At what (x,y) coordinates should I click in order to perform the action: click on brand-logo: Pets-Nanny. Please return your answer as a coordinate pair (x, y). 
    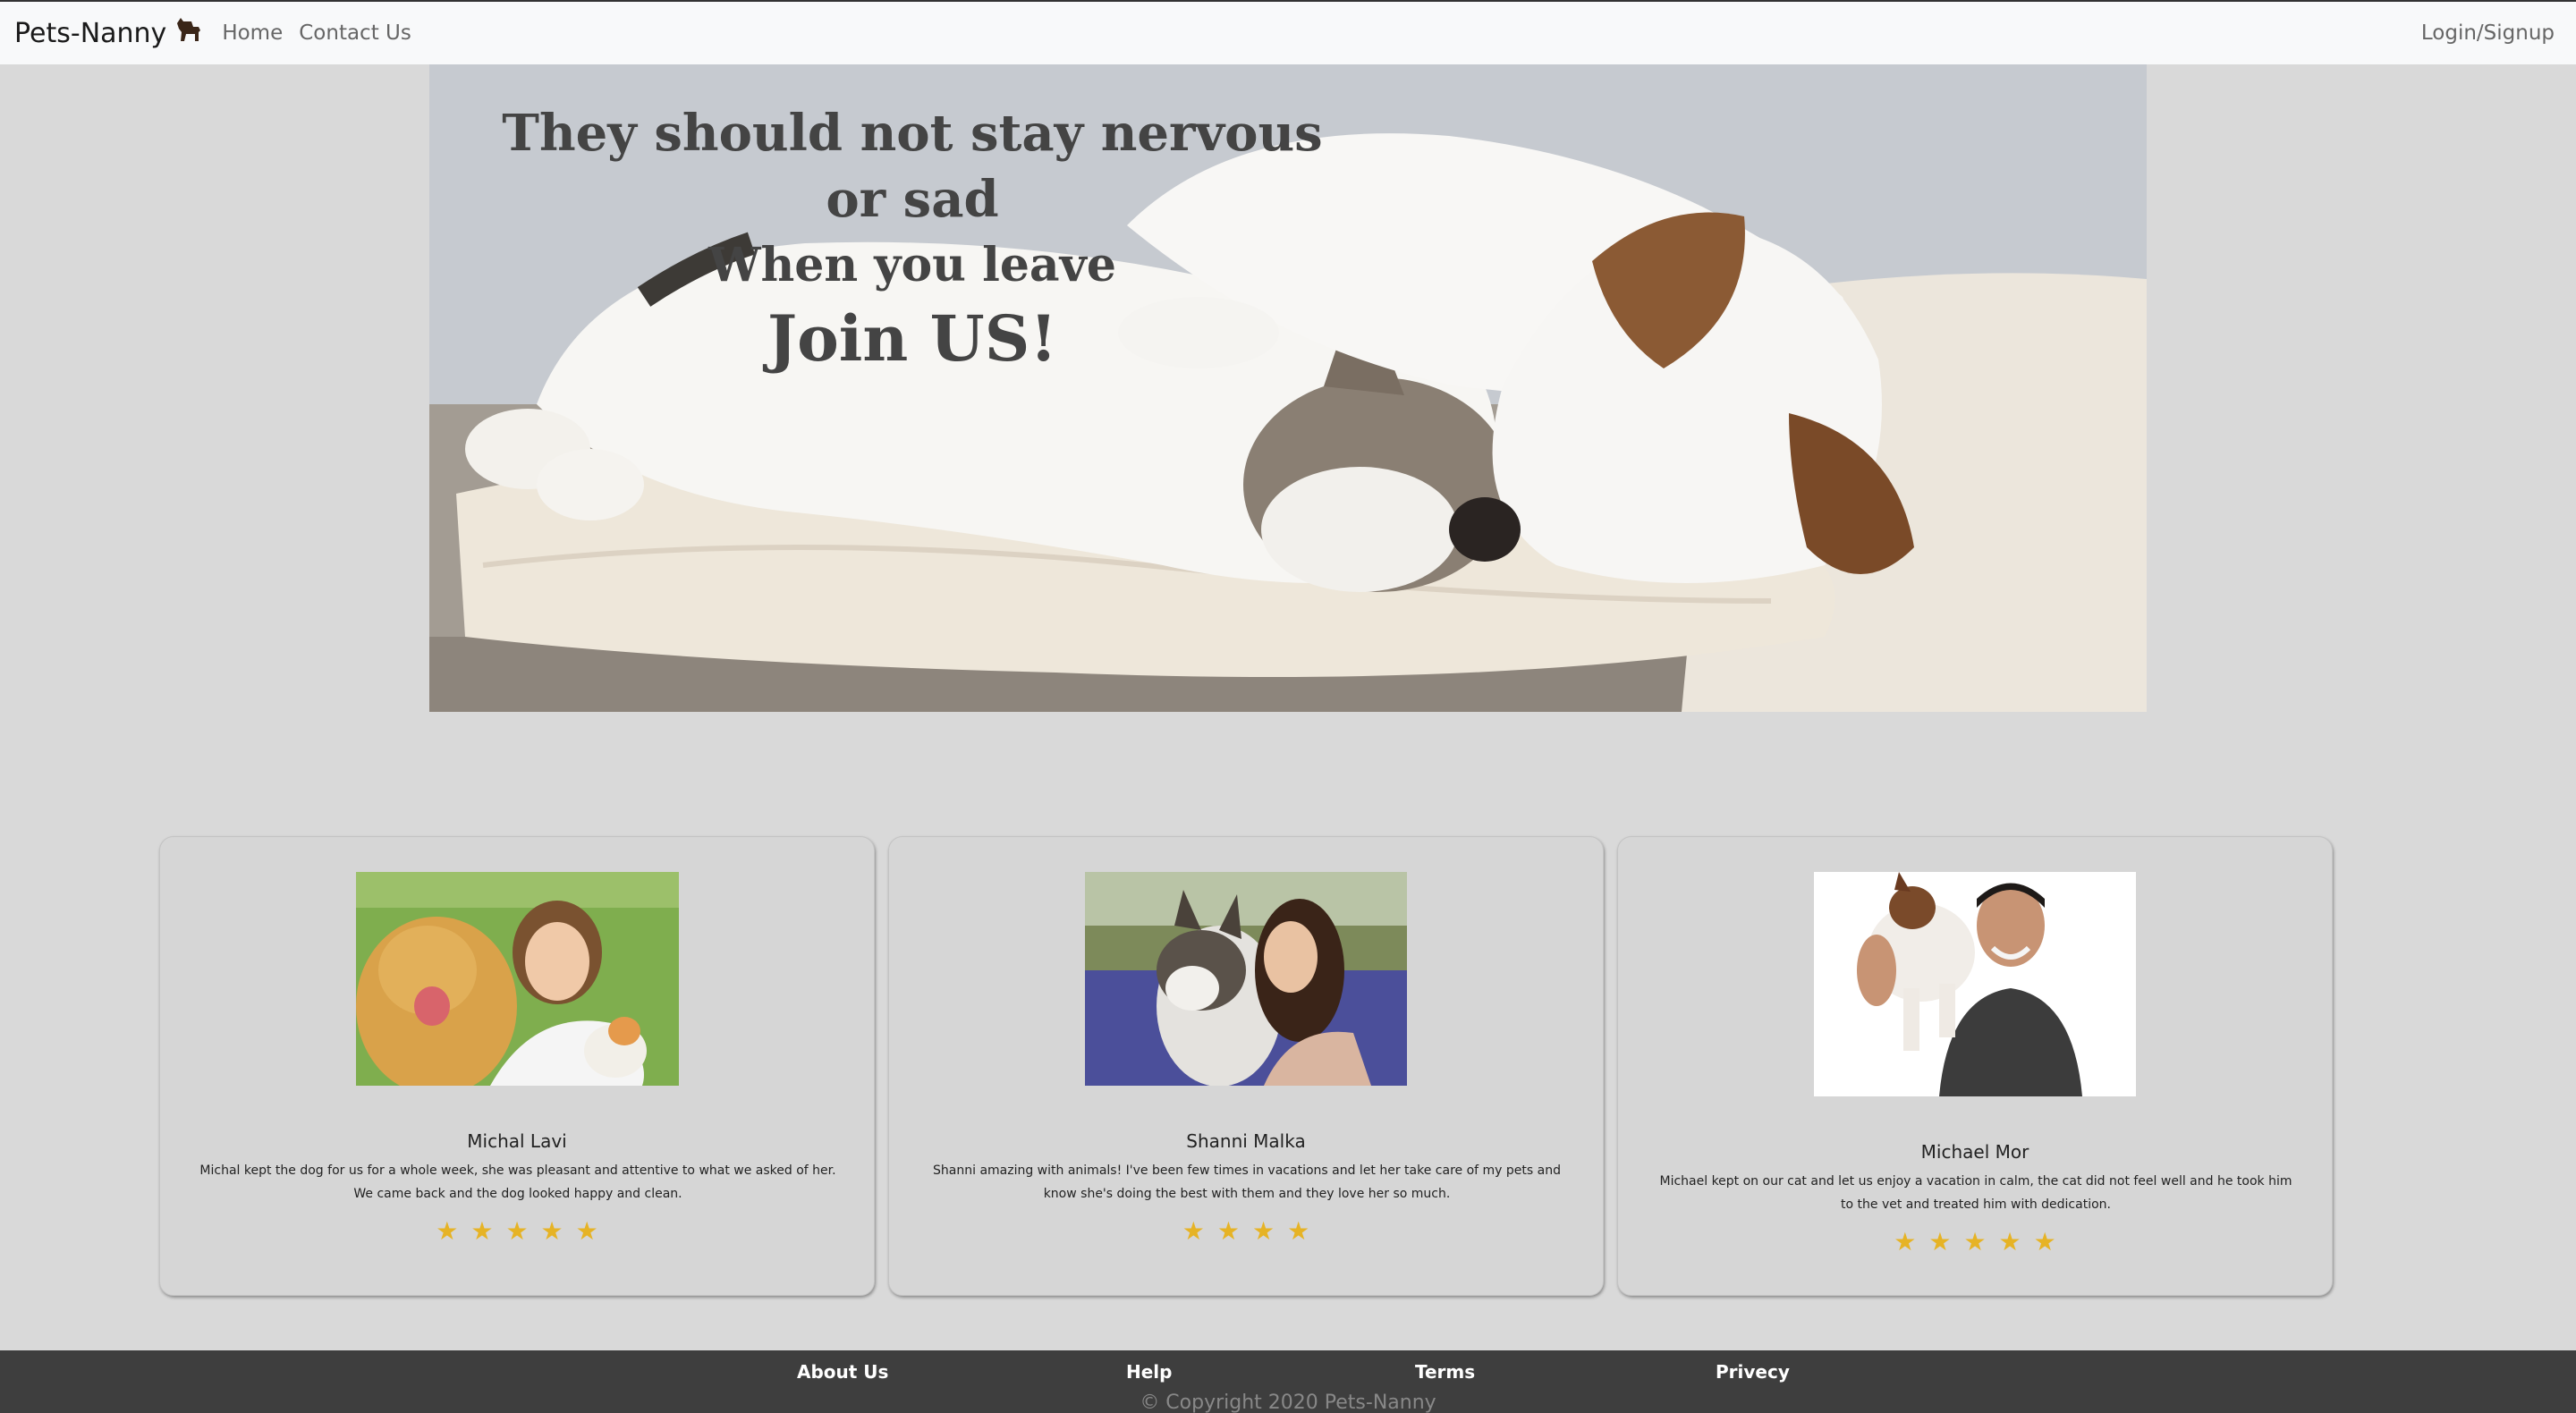
    Looking at the image, I should click on (108, 33).